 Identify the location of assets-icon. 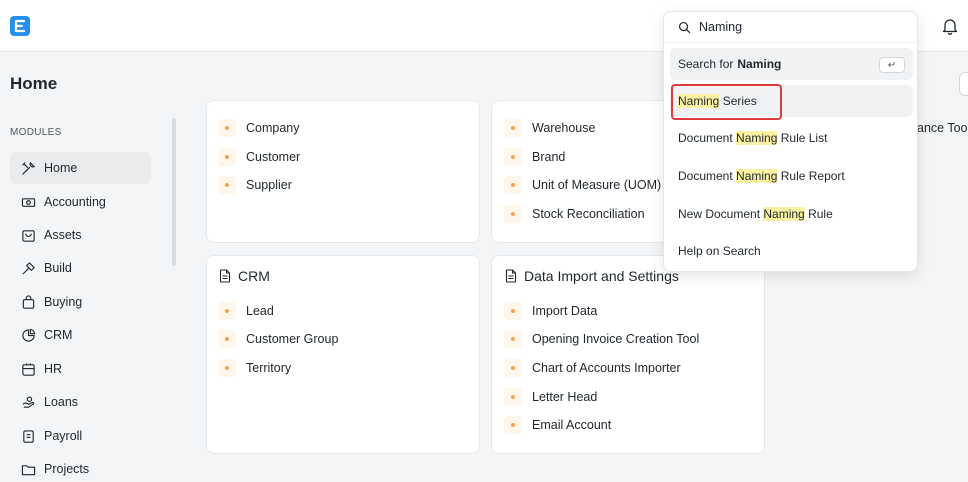
(28, 235).